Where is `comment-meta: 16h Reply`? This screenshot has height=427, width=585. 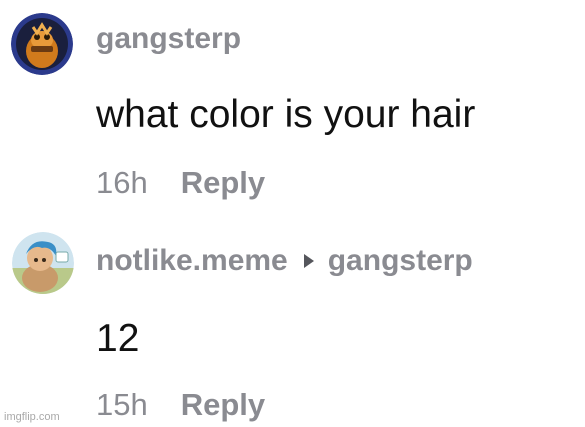 comment-meta: 16h Reply is located at coordinates (180, 183).